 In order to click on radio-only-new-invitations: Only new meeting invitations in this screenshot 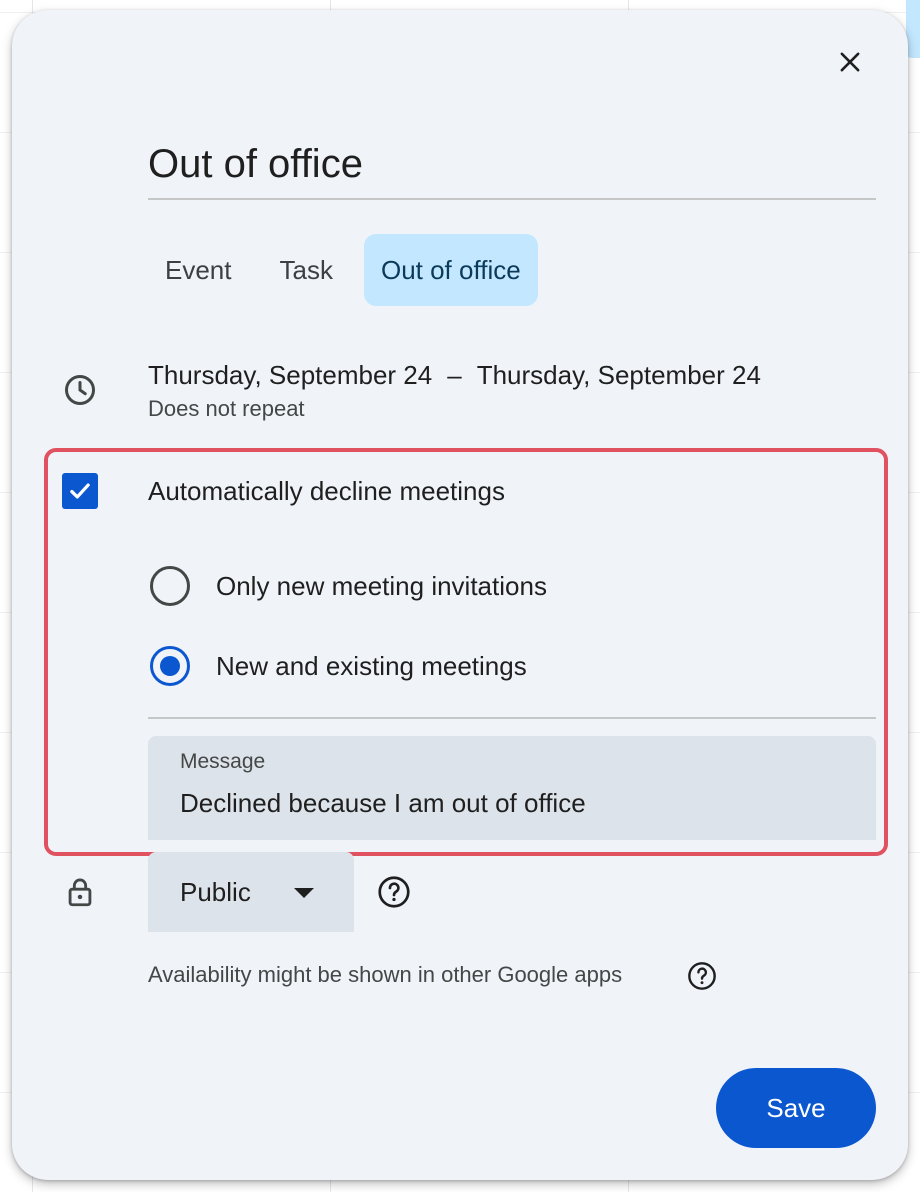, I will do `click(348, 586)`.